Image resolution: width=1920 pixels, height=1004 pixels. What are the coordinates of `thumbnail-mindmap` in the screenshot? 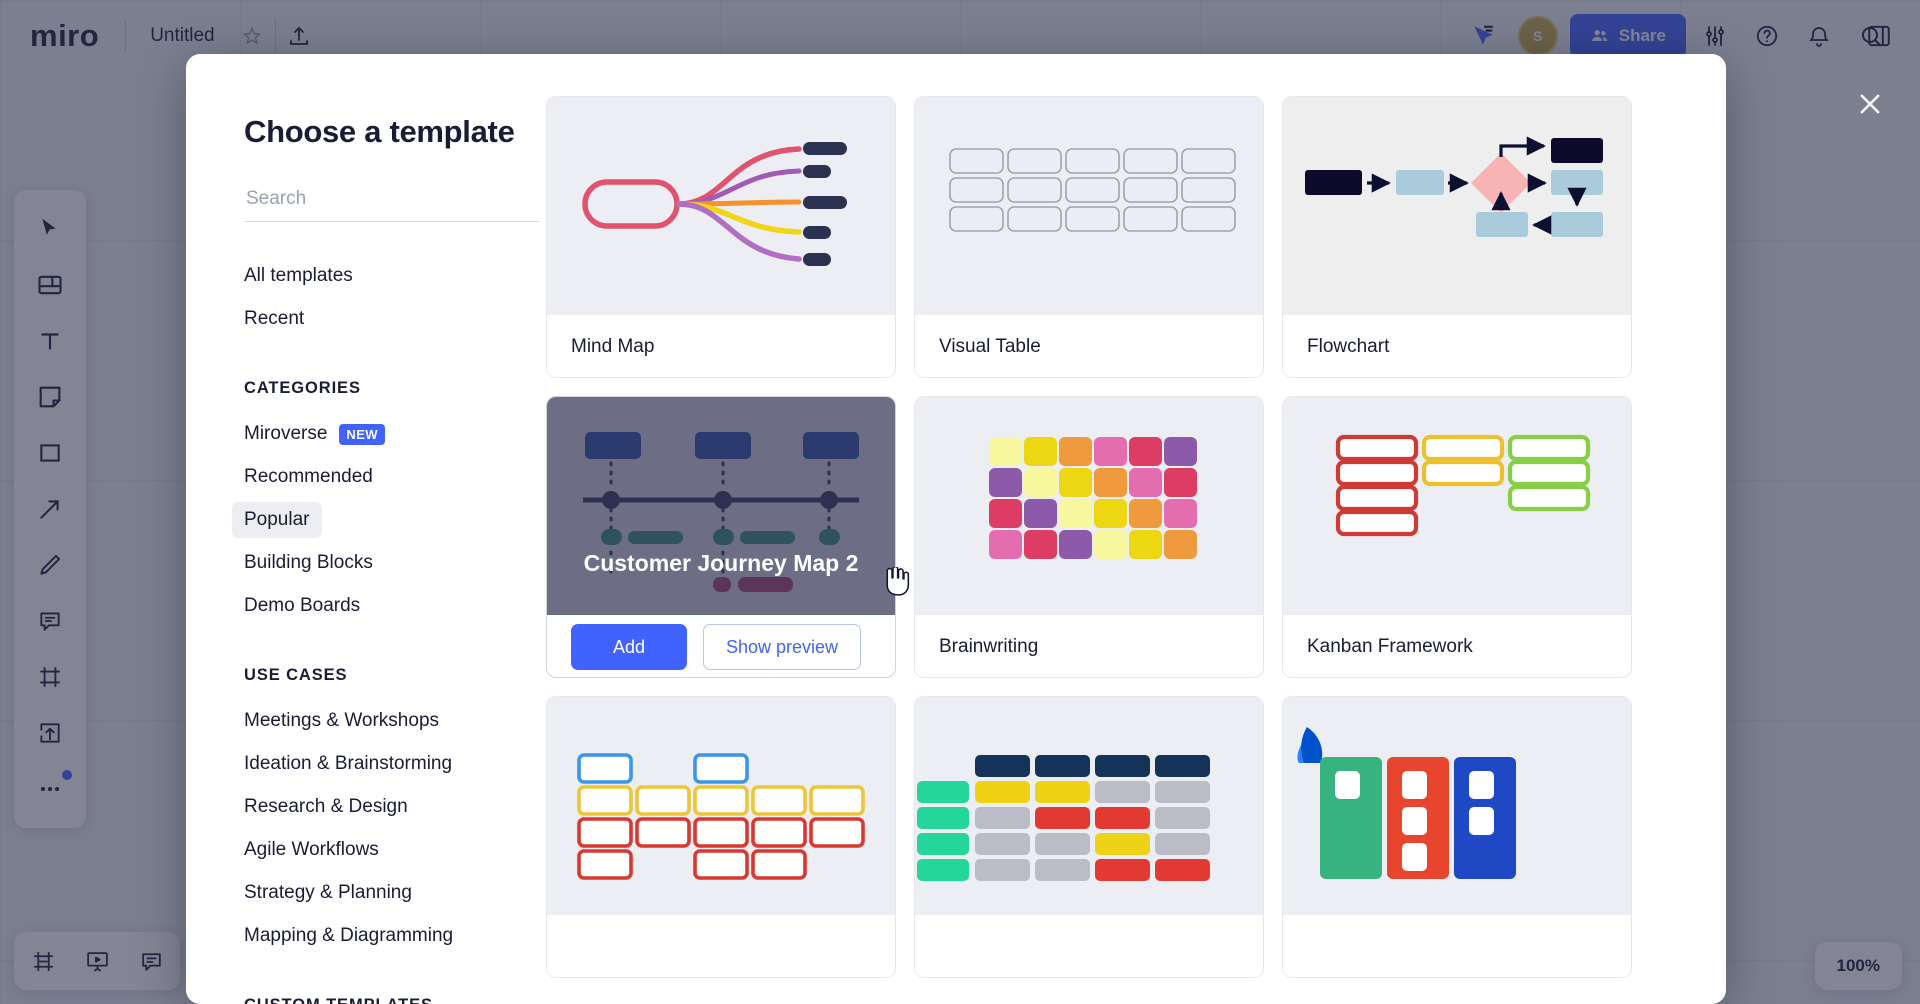 It's located at (721, 206).